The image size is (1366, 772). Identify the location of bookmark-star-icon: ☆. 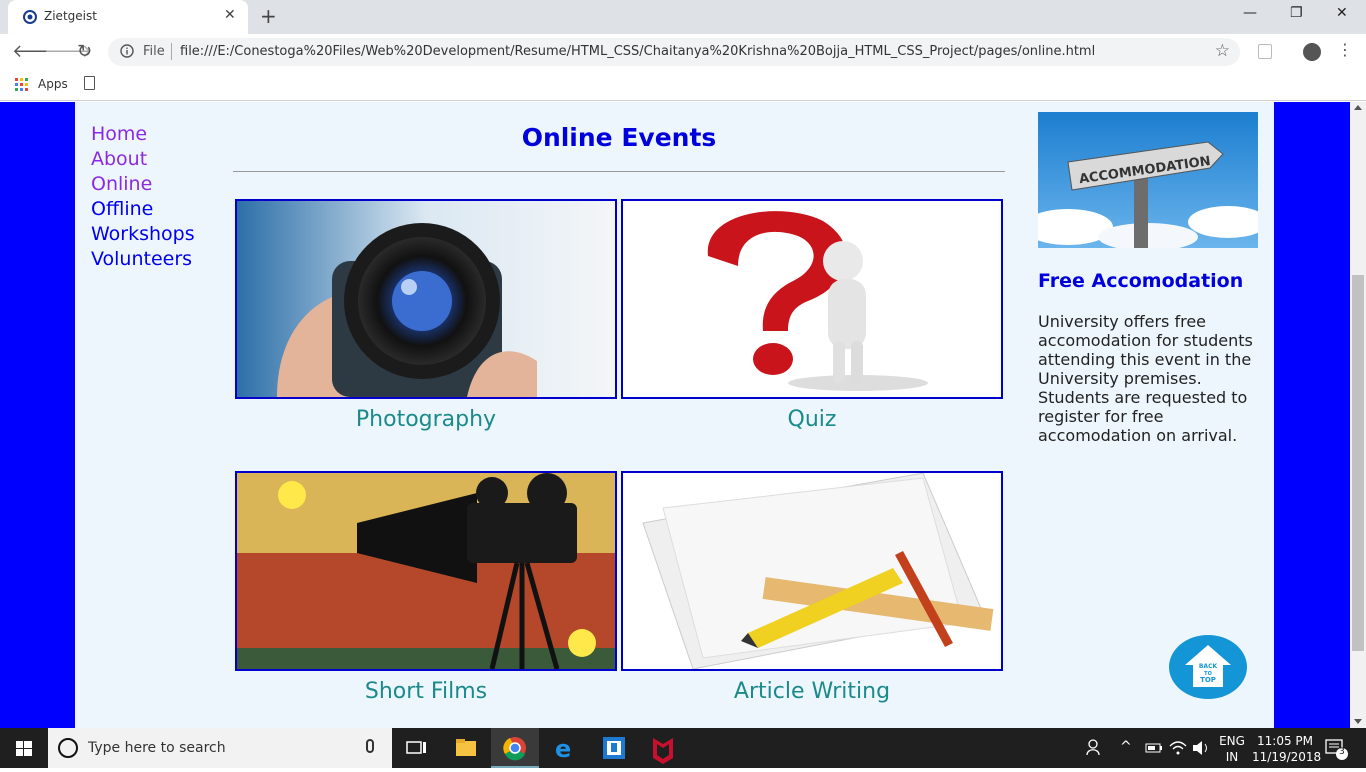
(1222, 51).